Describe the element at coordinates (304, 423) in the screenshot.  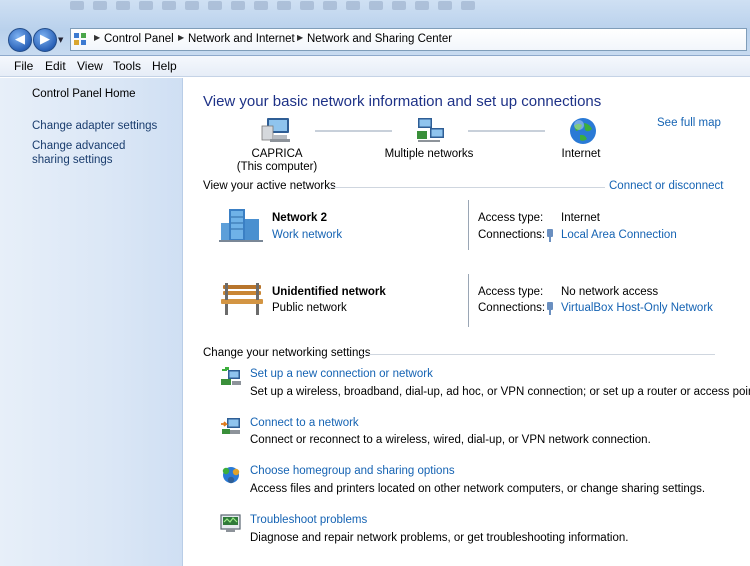
I see `task-title-link: Connect to a network` at that location.